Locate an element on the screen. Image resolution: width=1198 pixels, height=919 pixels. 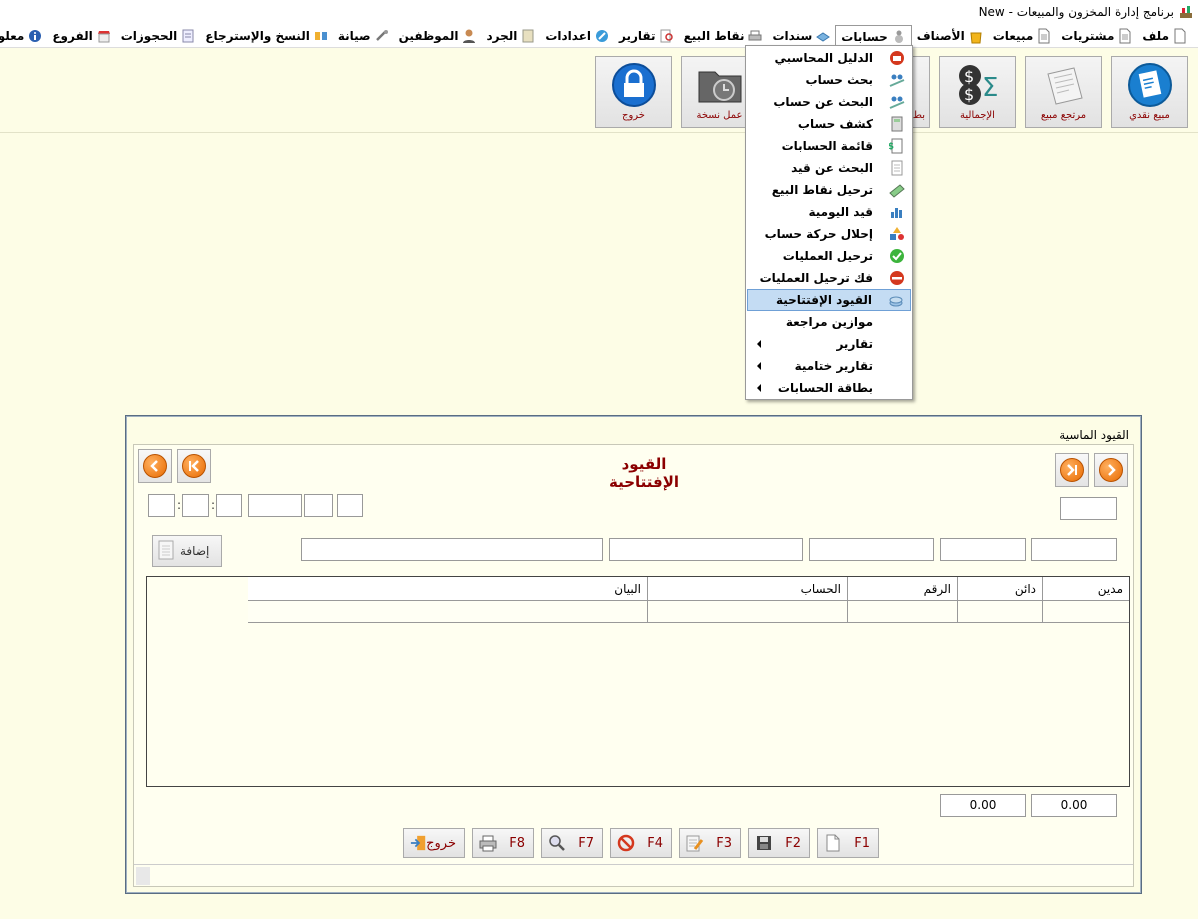
time-second-field is located at coordinates (229, 505).